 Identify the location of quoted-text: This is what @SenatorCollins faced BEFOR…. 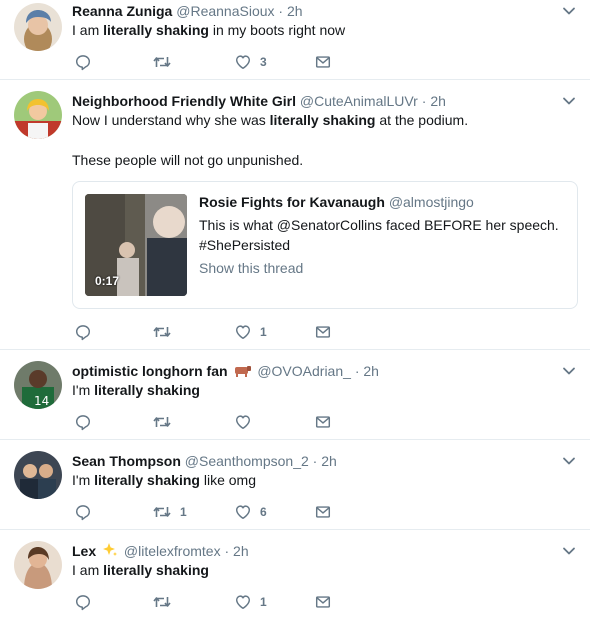
(379, 235).